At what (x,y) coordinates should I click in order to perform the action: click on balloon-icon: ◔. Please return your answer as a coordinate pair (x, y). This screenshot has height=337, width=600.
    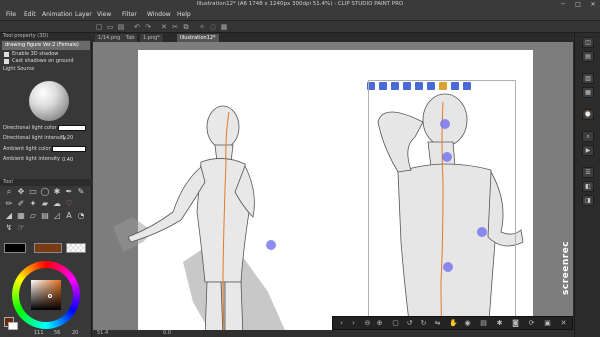
    Looking at the image, I should click on (81, 216).